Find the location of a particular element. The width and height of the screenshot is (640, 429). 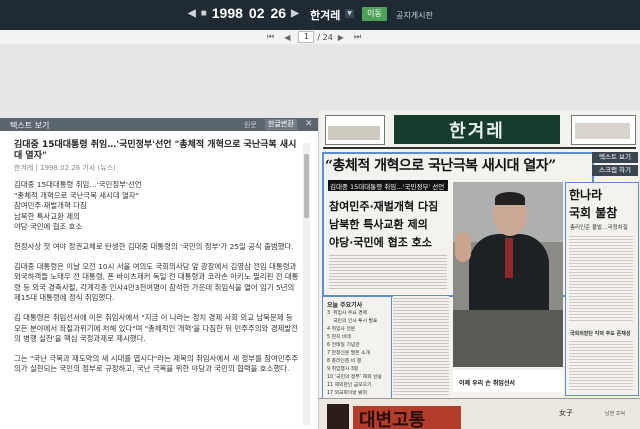

masthead-rule is located at coordinates (479, 148).